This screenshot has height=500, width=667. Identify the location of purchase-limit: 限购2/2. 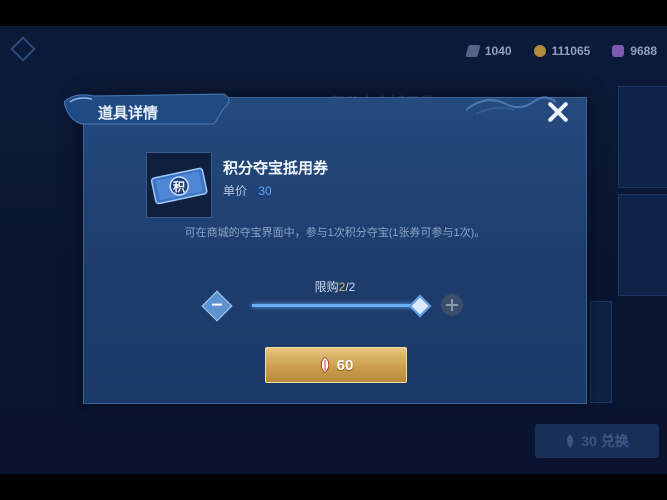
(335, 286).